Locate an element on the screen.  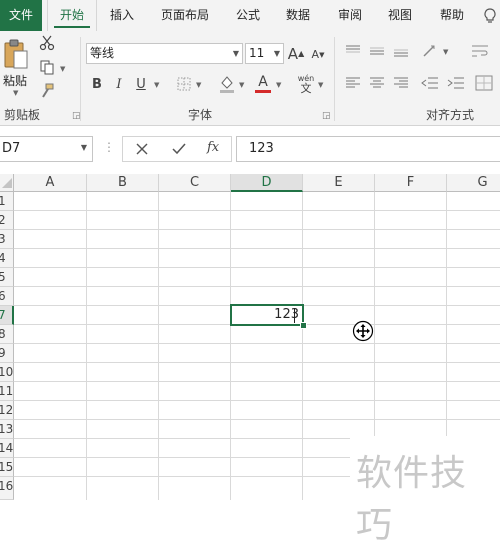
lightbulb-icon is located at coordinates (490, 15).